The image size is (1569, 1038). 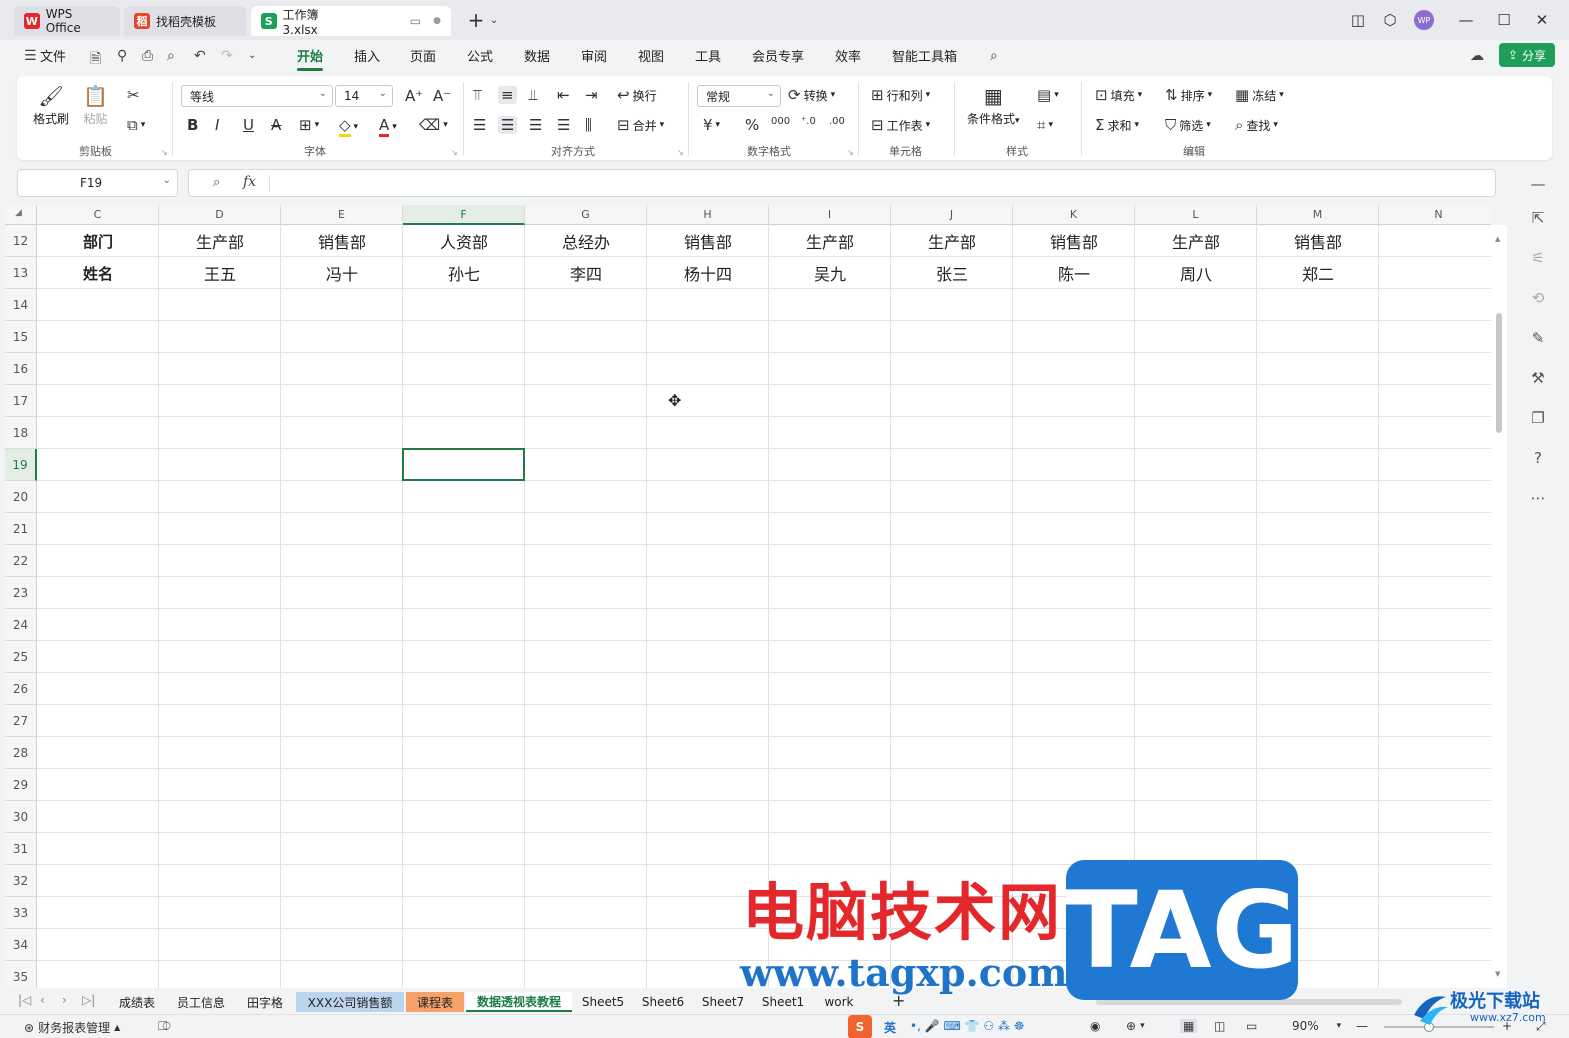 What do you see at coordinates (42, 1000) in the screenshot?
I see `prev-sheet-icon: ‹` at bounding box center [42, 1000].